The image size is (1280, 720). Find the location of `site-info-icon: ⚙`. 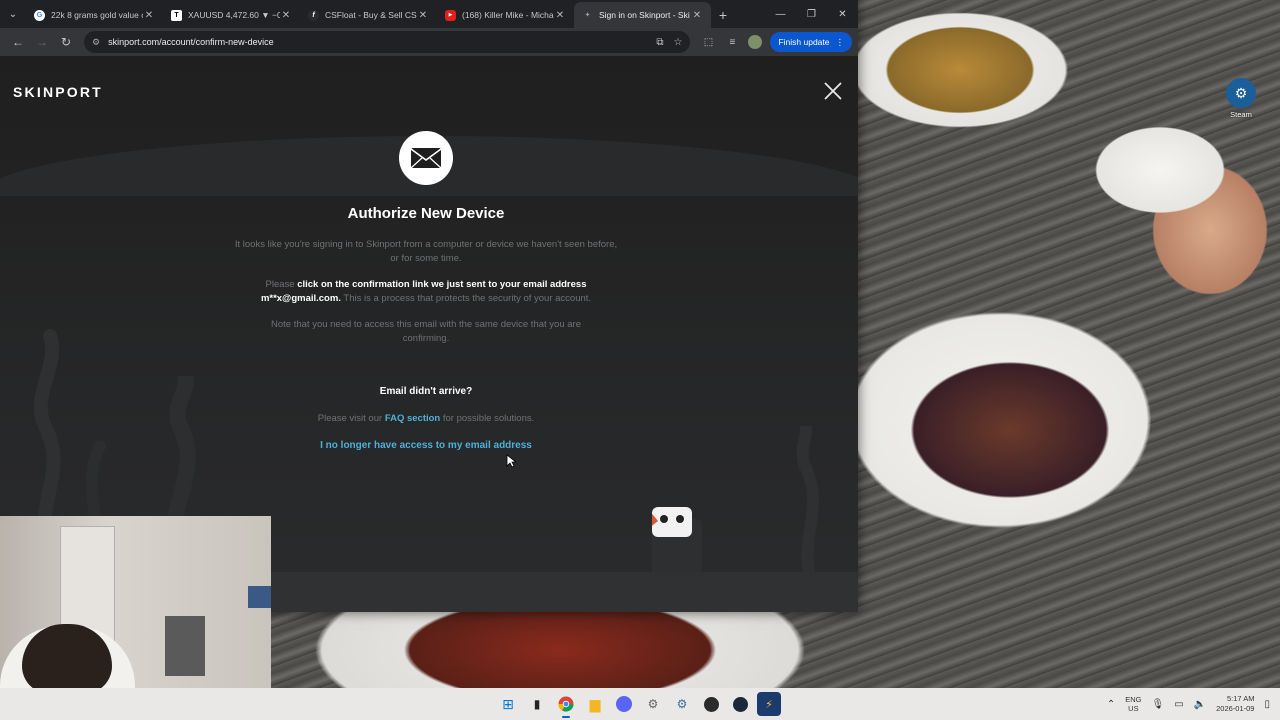

site-info-icon: ⚙ is located at coordinates (96, 42).